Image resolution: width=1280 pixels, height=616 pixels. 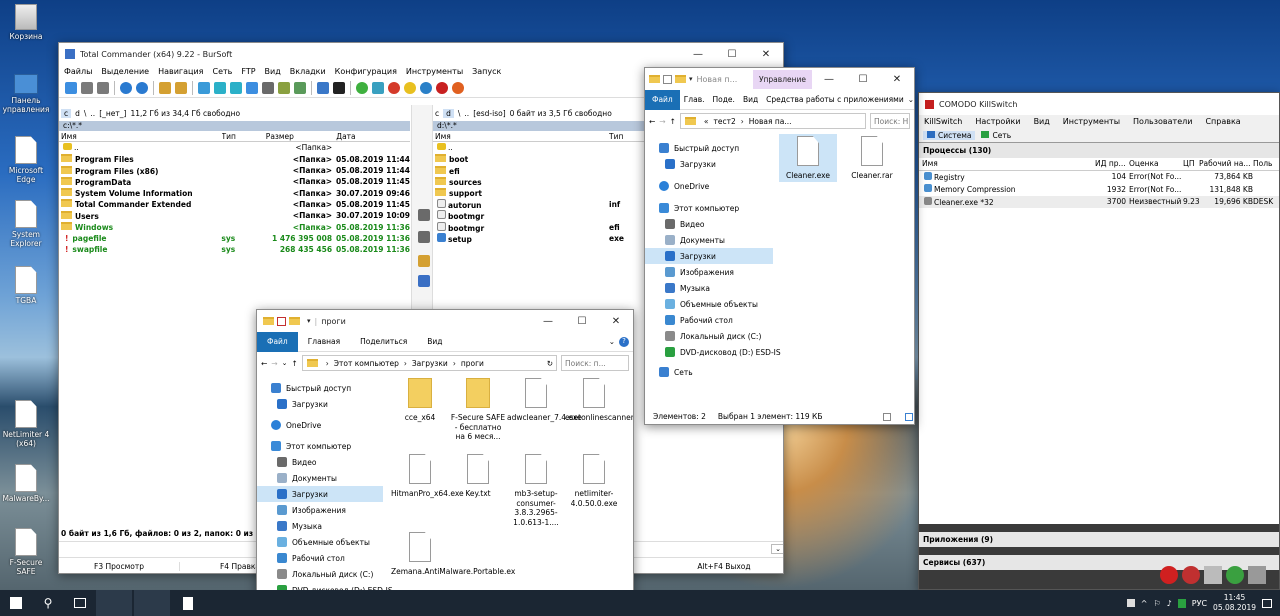 I want to click on nav-videos: Видео, so click(x=716, y=224).